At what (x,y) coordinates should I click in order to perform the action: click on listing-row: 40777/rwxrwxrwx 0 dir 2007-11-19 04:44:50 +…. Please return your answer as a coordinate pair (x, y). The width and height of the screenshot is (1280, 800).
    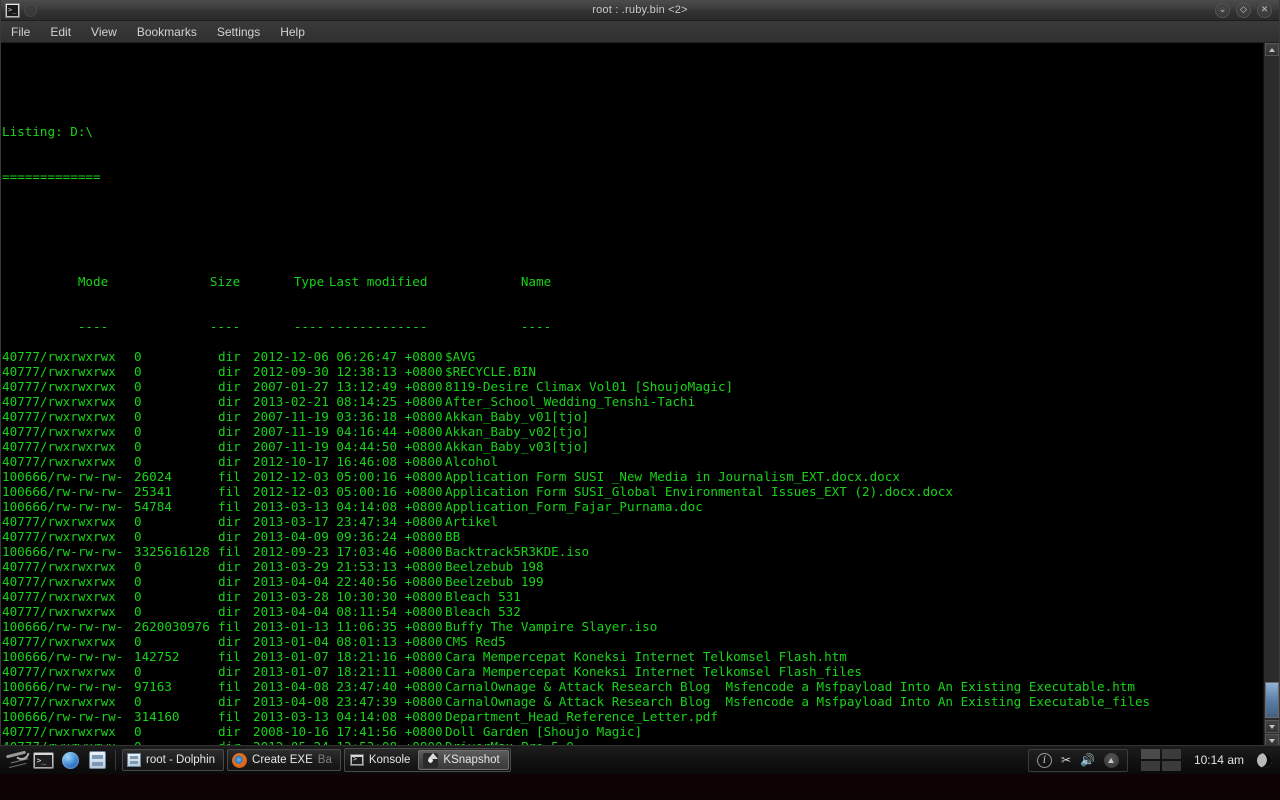
    Looking at the image, I should click on (632, 446).